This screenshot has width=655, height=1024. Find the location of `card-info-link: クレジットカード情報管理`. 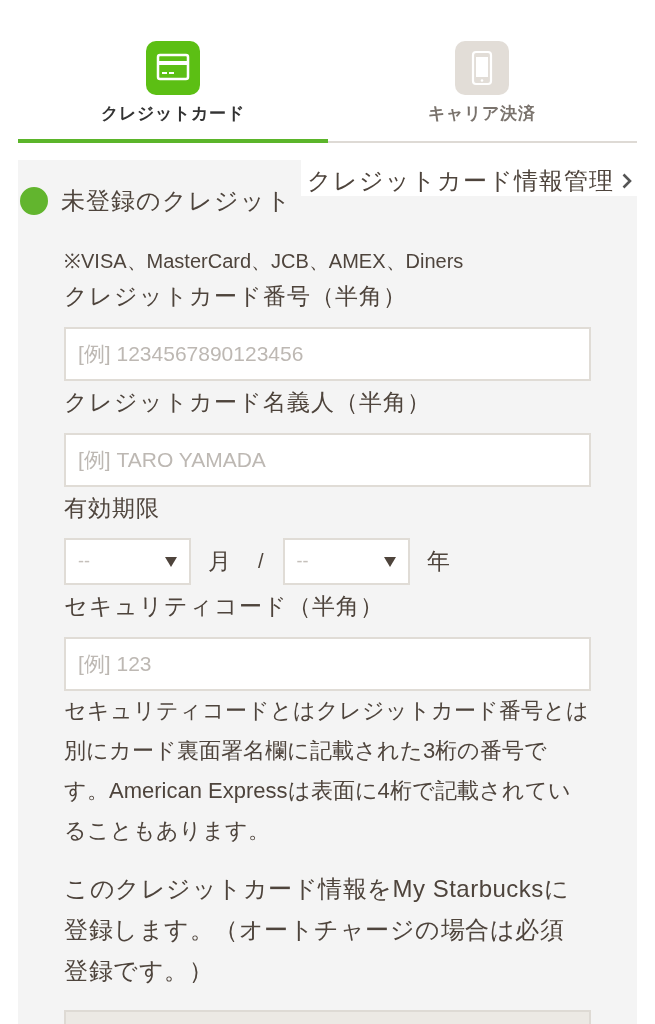

card-info-link: クレジットカード情報管理 is located at coordinates (469, 178).